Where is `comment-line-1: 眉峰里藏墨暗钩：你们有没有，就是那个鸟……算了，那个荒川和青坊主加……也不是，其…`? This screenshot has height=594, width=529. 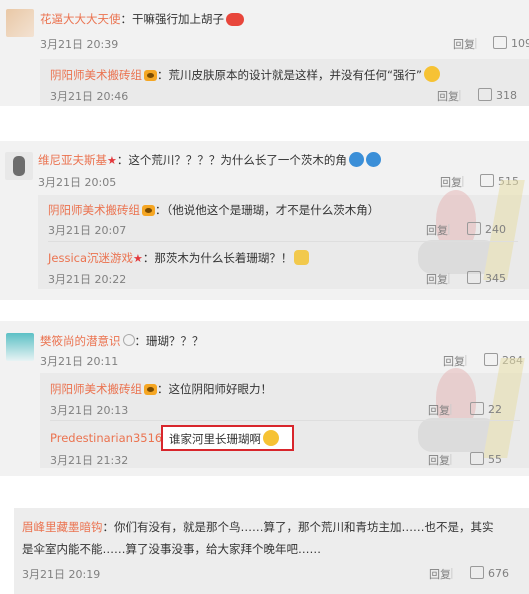 comment-line-1: 眉峰里藏墨暗钩：你们有没有，就是那个鸟……算了，那个荒川和青坊主加……也不是，其… is located at coordinates (258, 527).